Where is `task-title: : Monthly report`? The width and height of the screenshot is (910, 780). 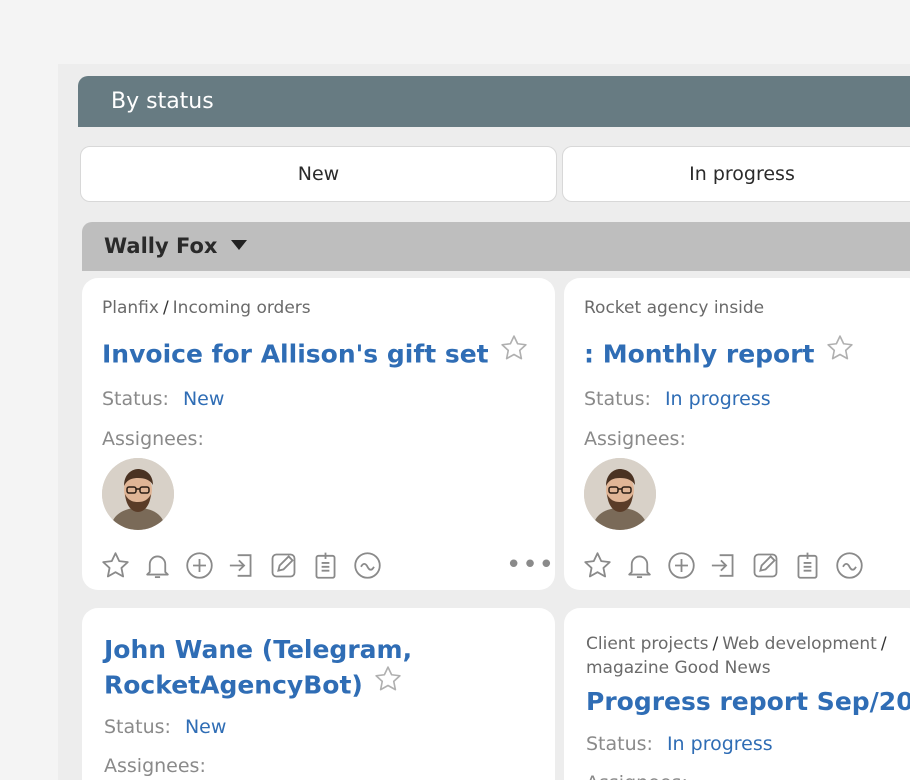
task-title: : Monthly report is located at coordinates (719, 354).